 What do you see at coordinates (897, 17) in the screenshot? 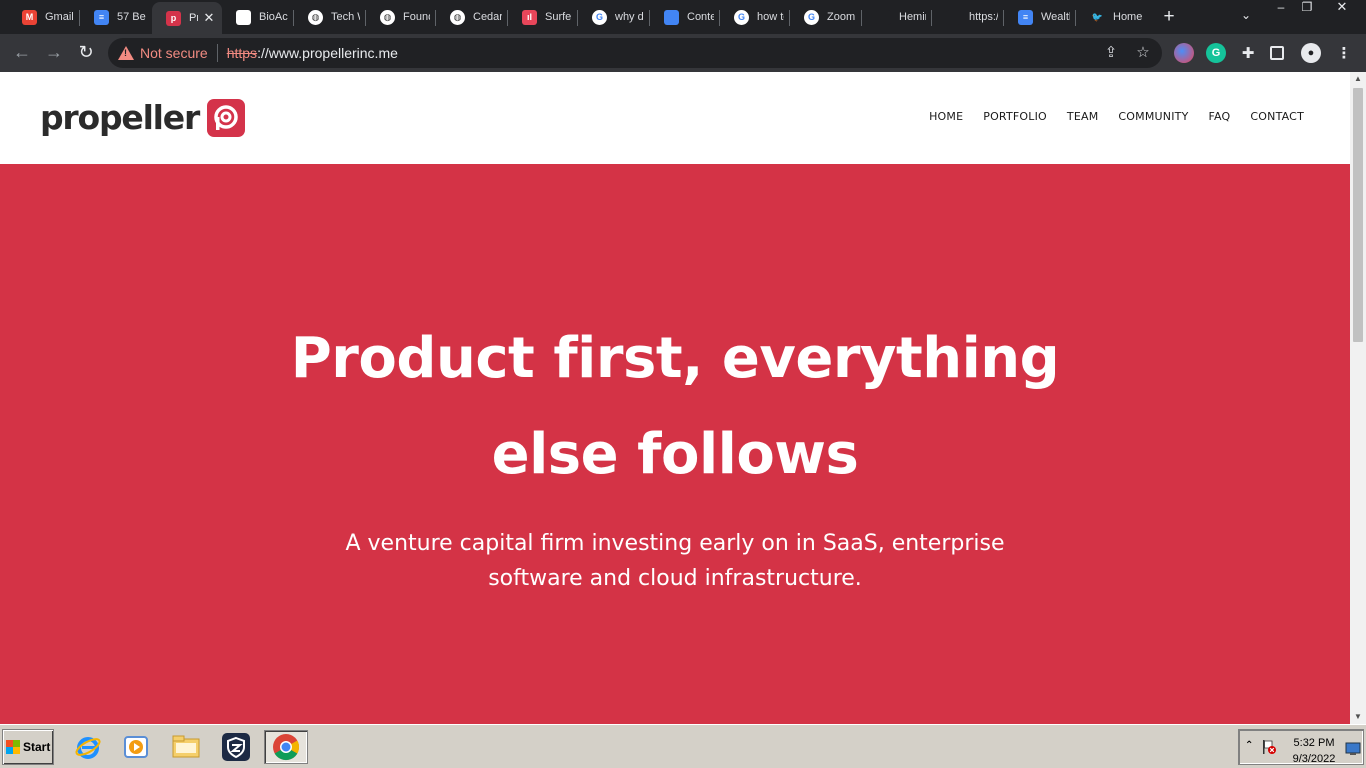
I see `browser-tab: Heming` at bounding box center [897, 17].